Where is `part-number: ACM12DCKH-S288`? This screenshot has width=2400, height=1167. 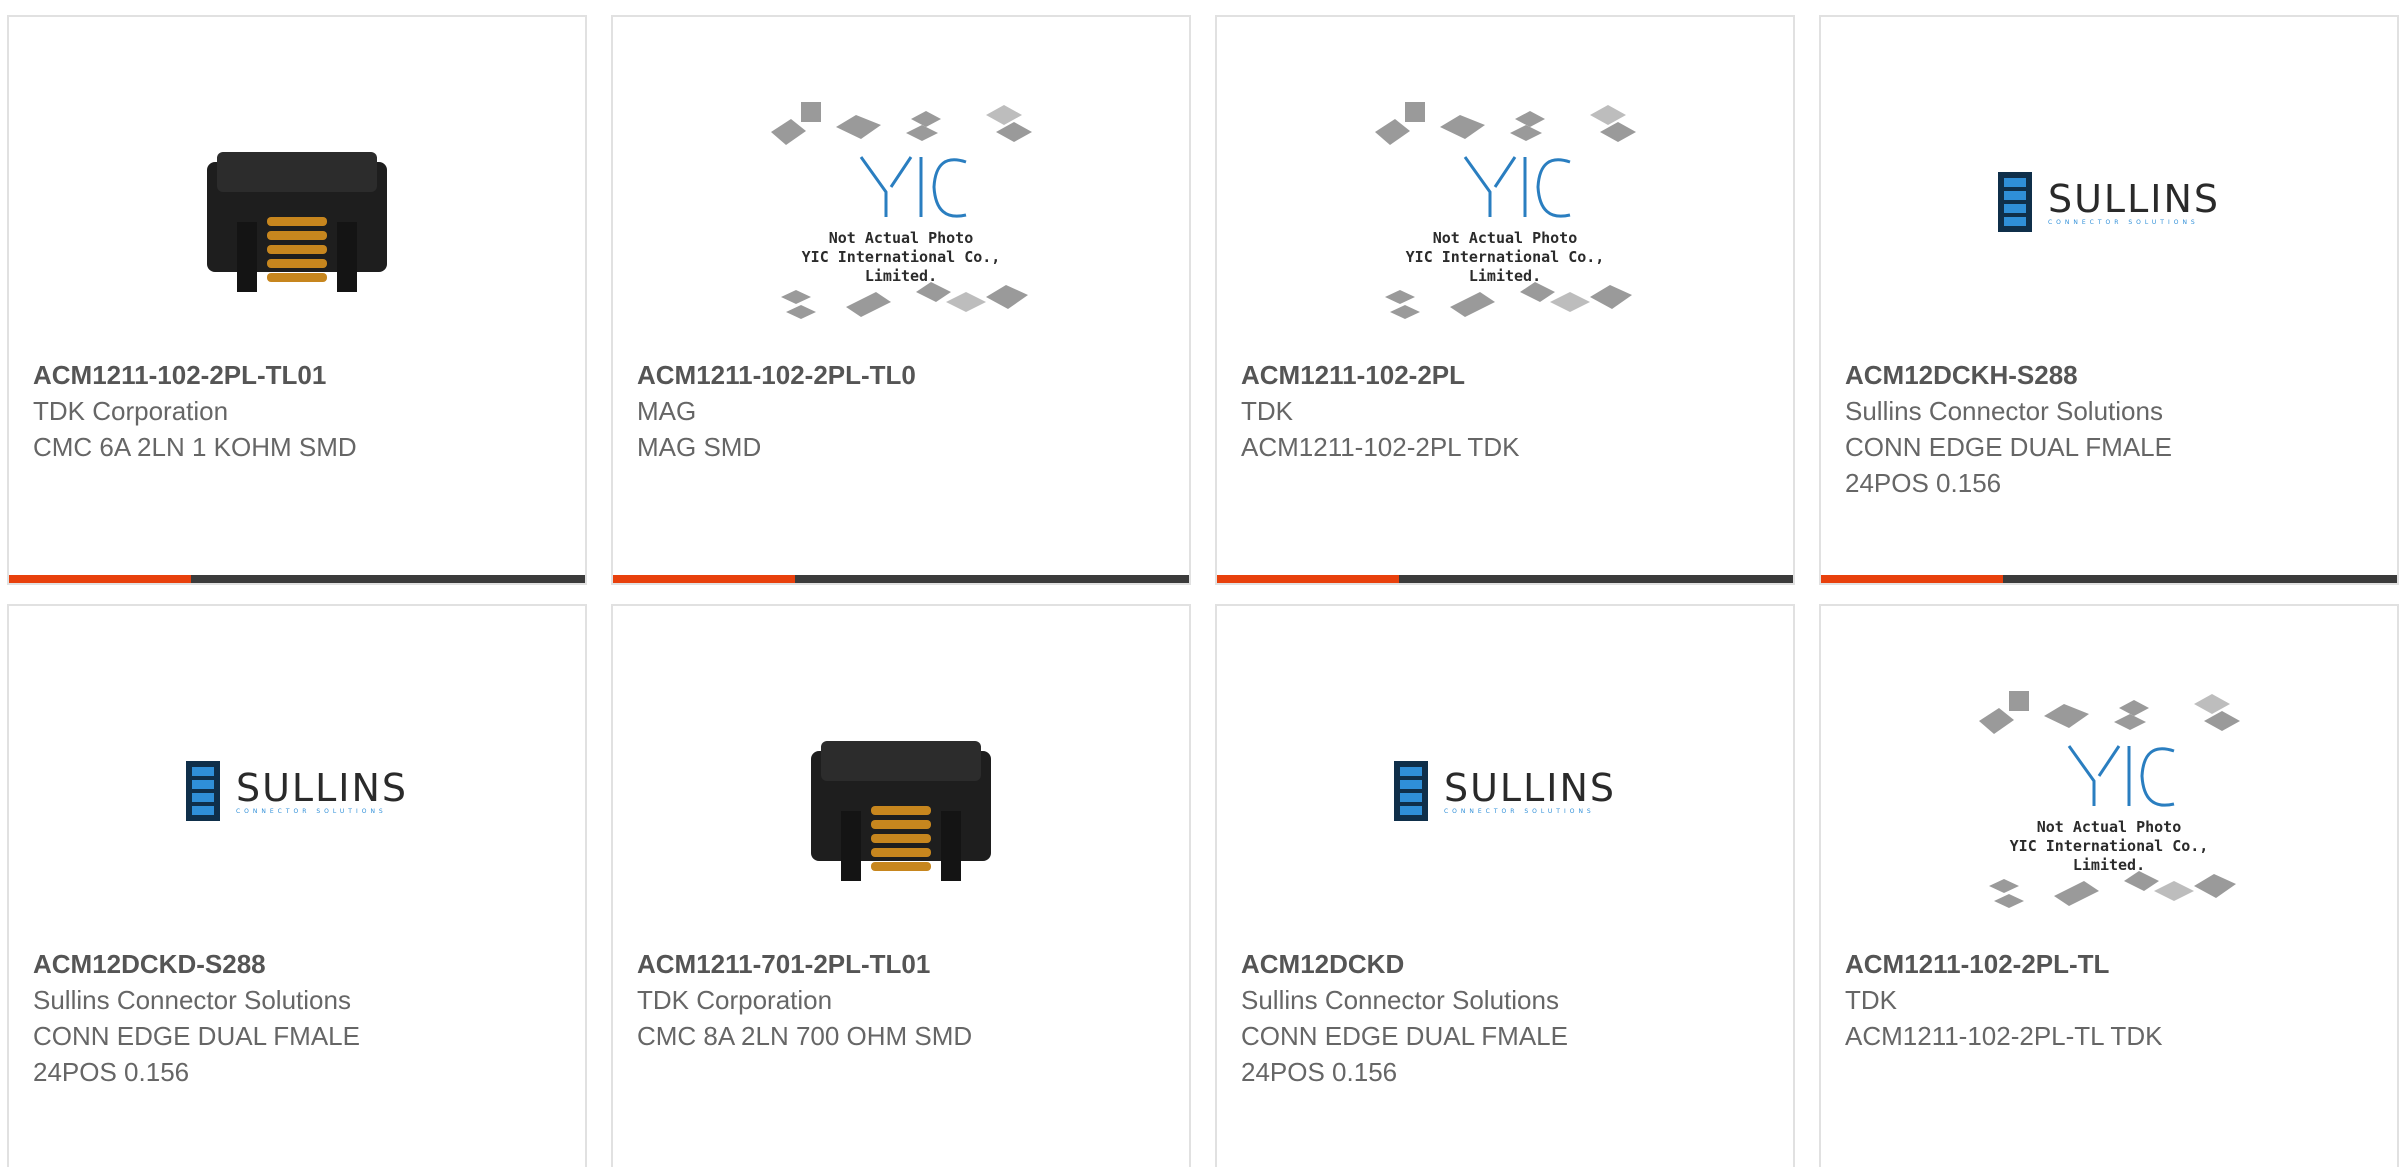 part-number: ACM12DCKH-S288 is located at coordinates (2111, 375).